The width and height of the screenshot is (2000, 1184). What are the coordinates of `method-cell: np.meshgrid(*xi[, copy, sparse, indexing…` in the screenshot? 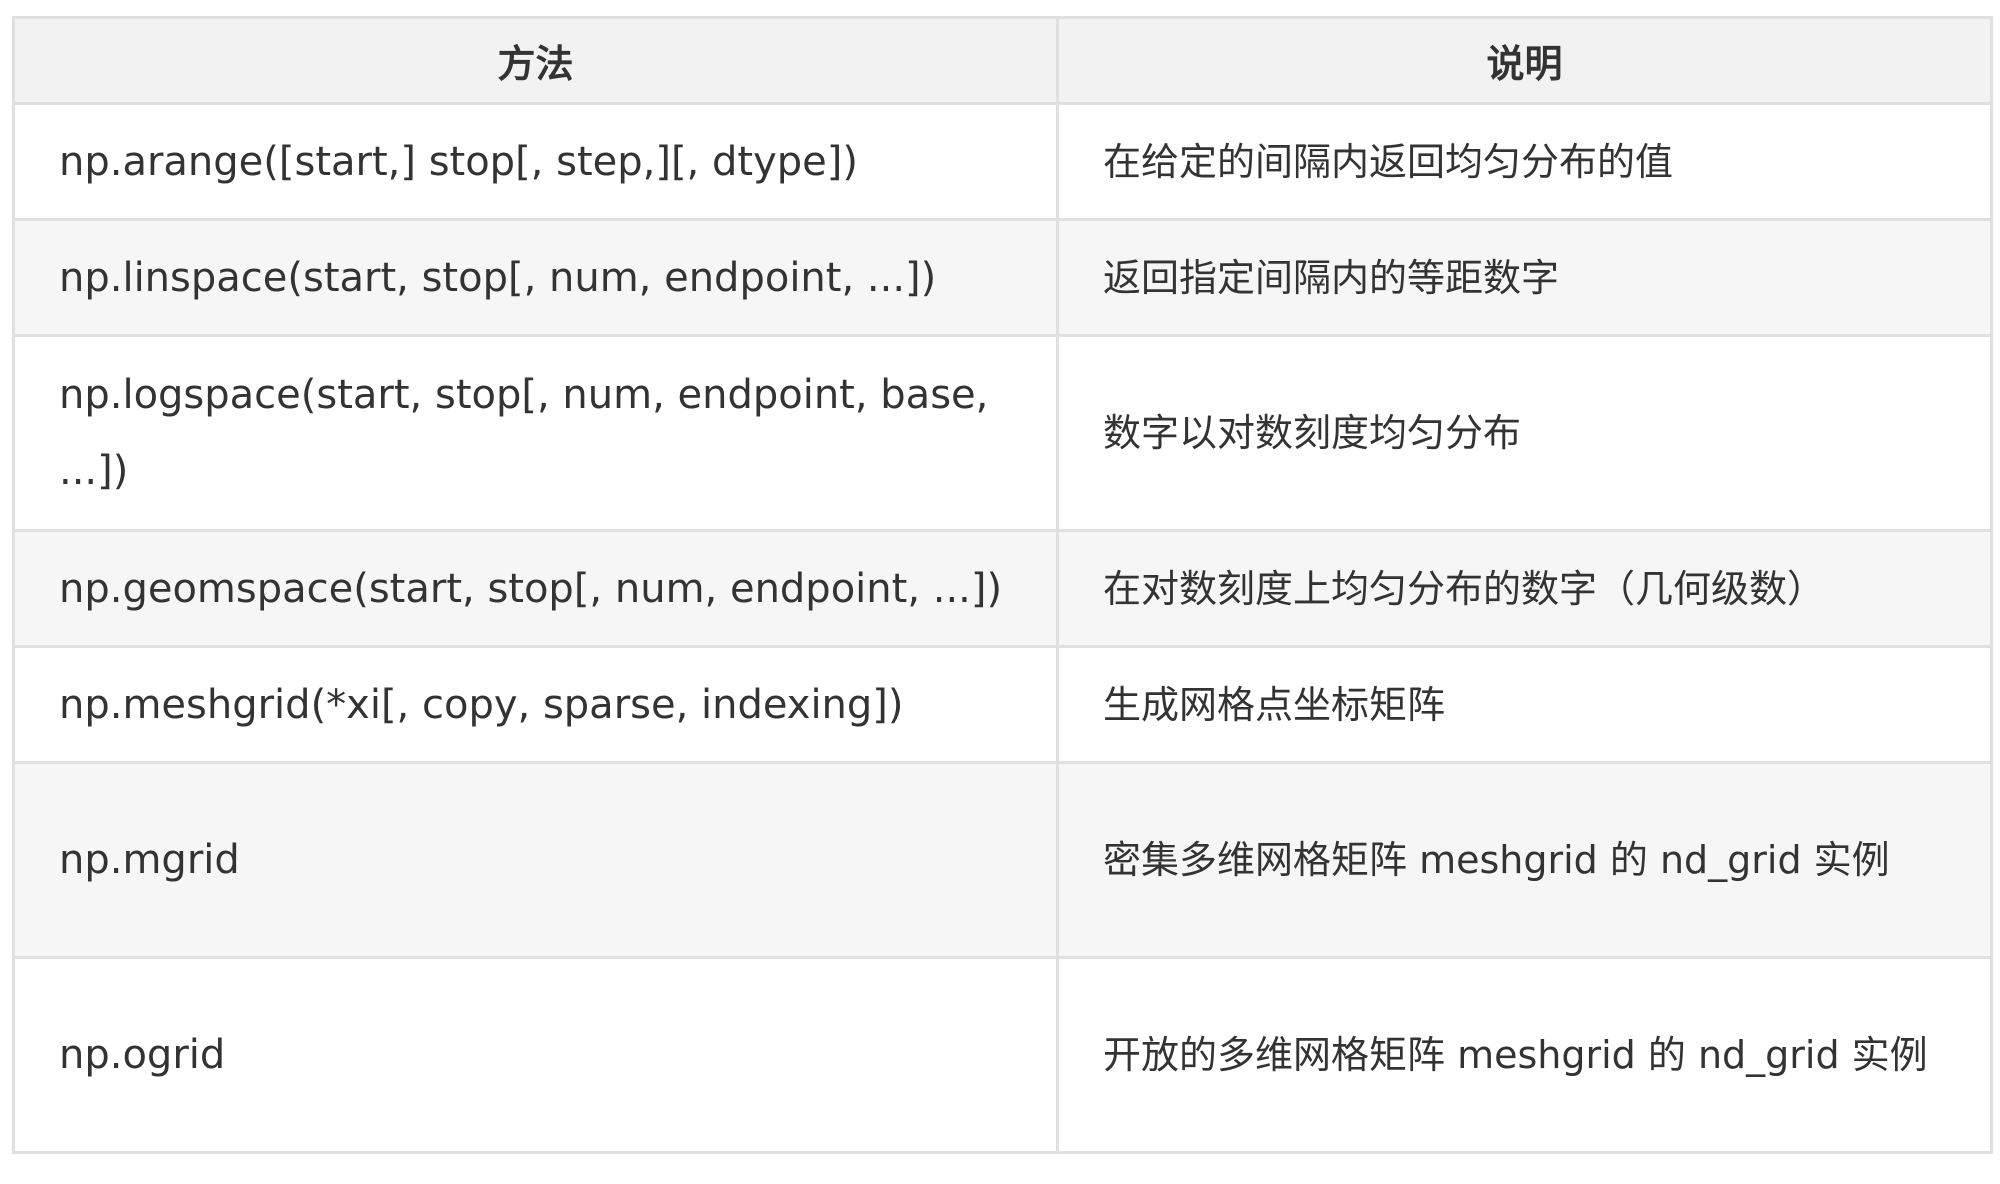 It's located at (535, 704).